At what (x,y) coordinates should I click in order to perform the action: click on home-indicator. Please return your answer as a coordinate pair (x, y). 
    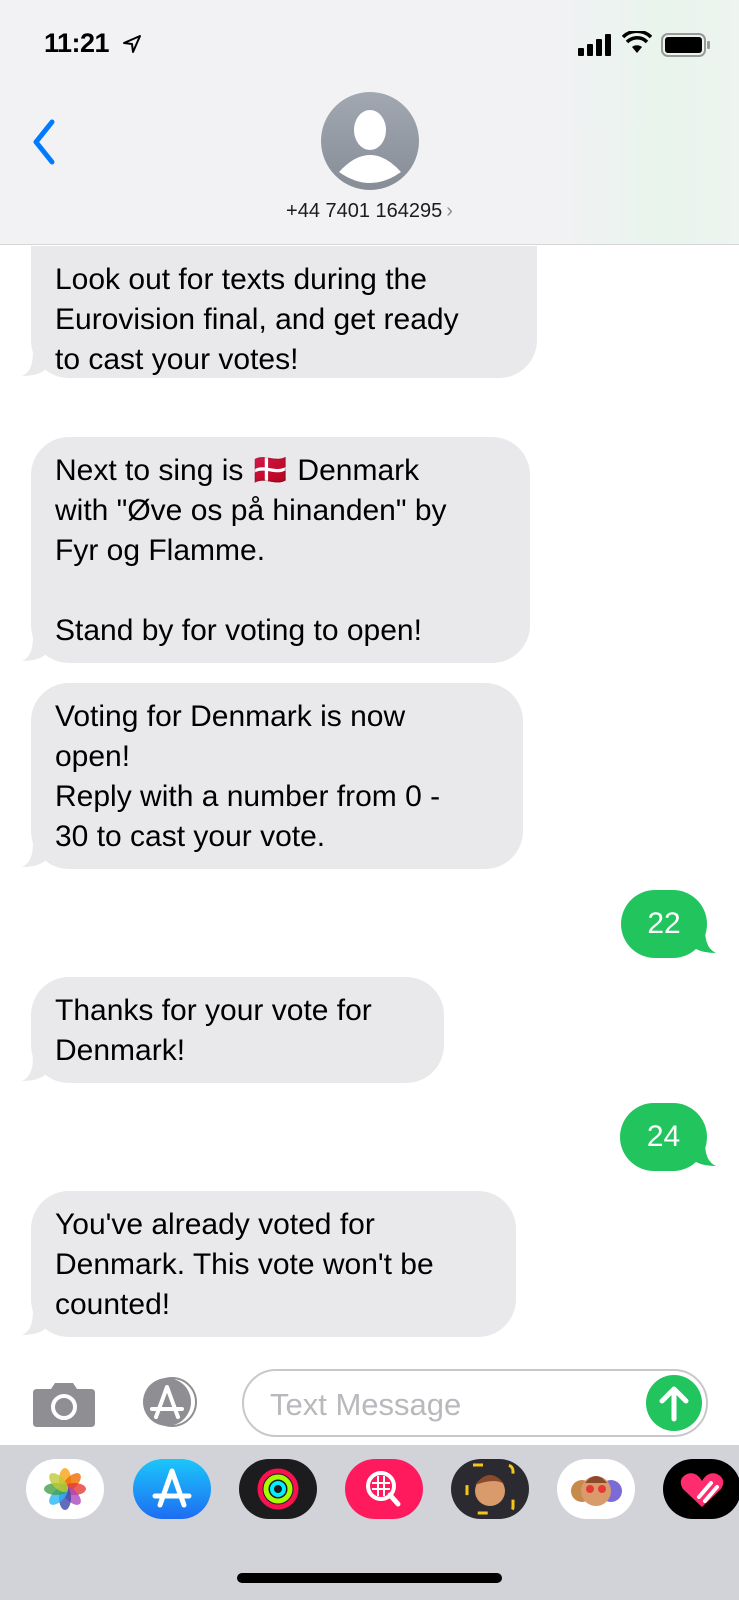
    Looking at the image, I should click on (369, 1578).